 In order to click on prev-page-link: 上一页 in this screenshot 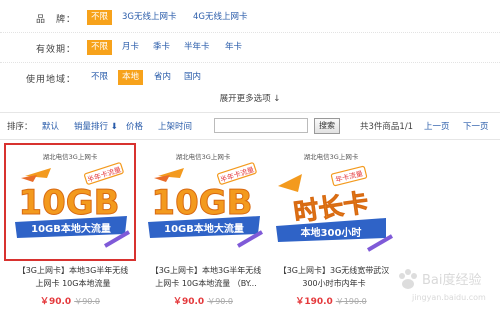, I will do `click(437, 126)`.